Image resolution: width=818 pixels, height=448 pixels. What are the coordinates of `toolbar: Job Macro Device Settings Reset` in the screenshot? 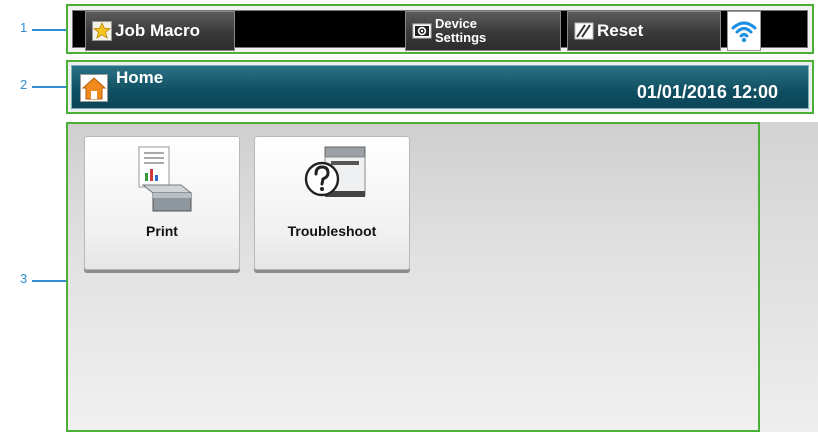 It's located at (440, 30).